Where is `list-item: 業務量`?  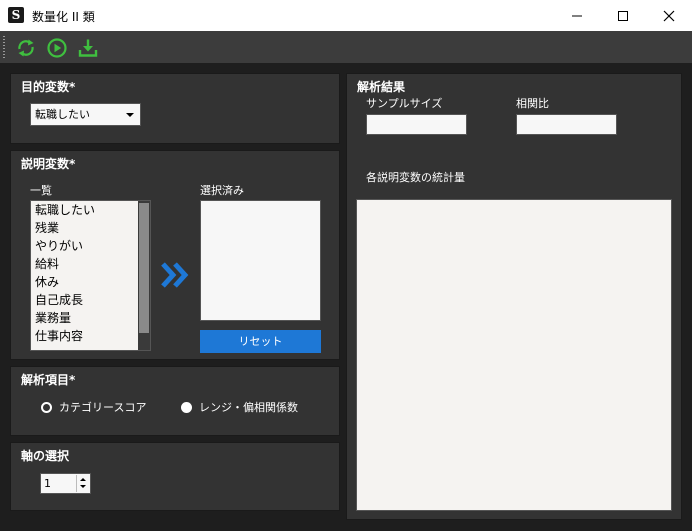
list-item: 業務量 is located at coordinates (85, 318).